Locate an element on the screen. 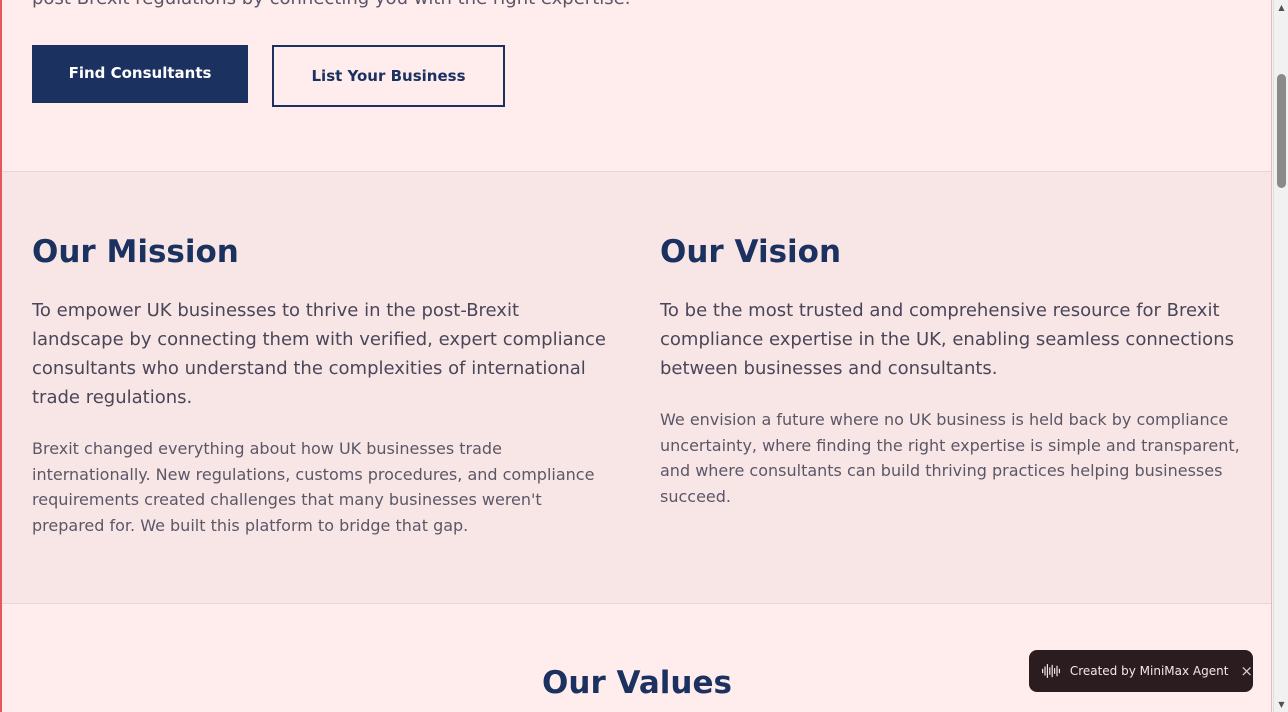 The width and height of the screenshot is (1288, 712). minimax-agent-badge: Created by MiniMax Agent × is located at coordinates (1141, 671).